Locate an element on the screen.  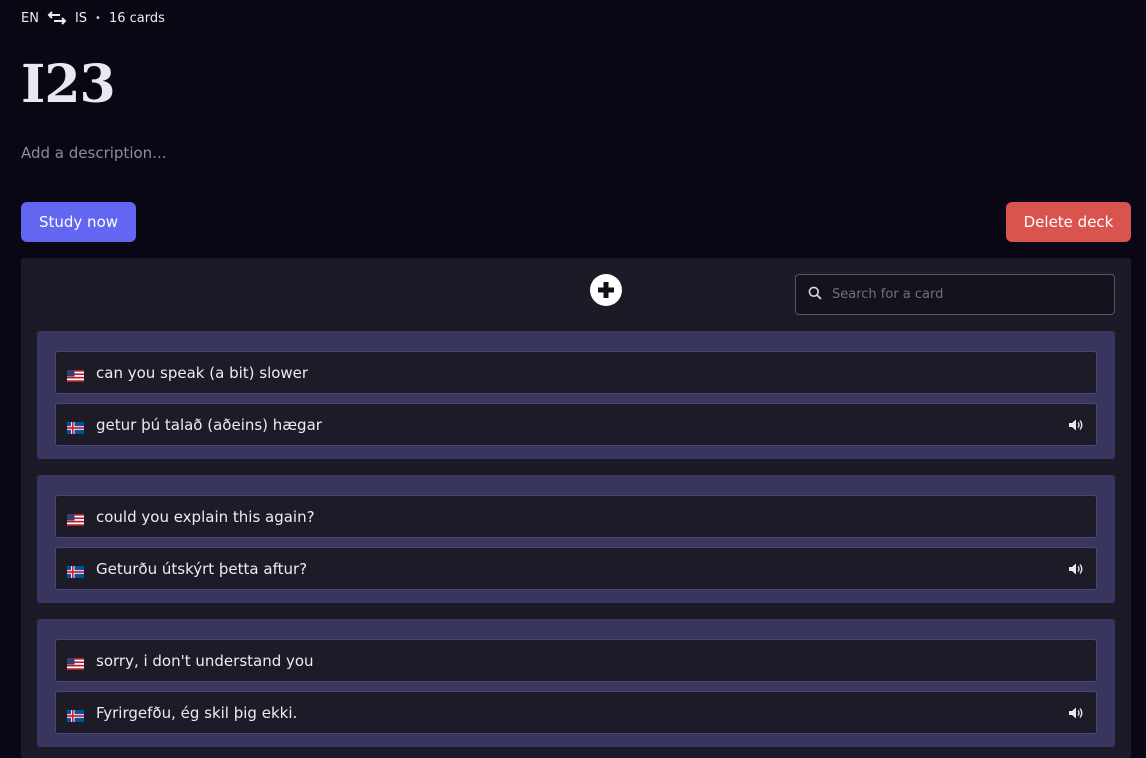
search-input is located at coordinates (962, 294).